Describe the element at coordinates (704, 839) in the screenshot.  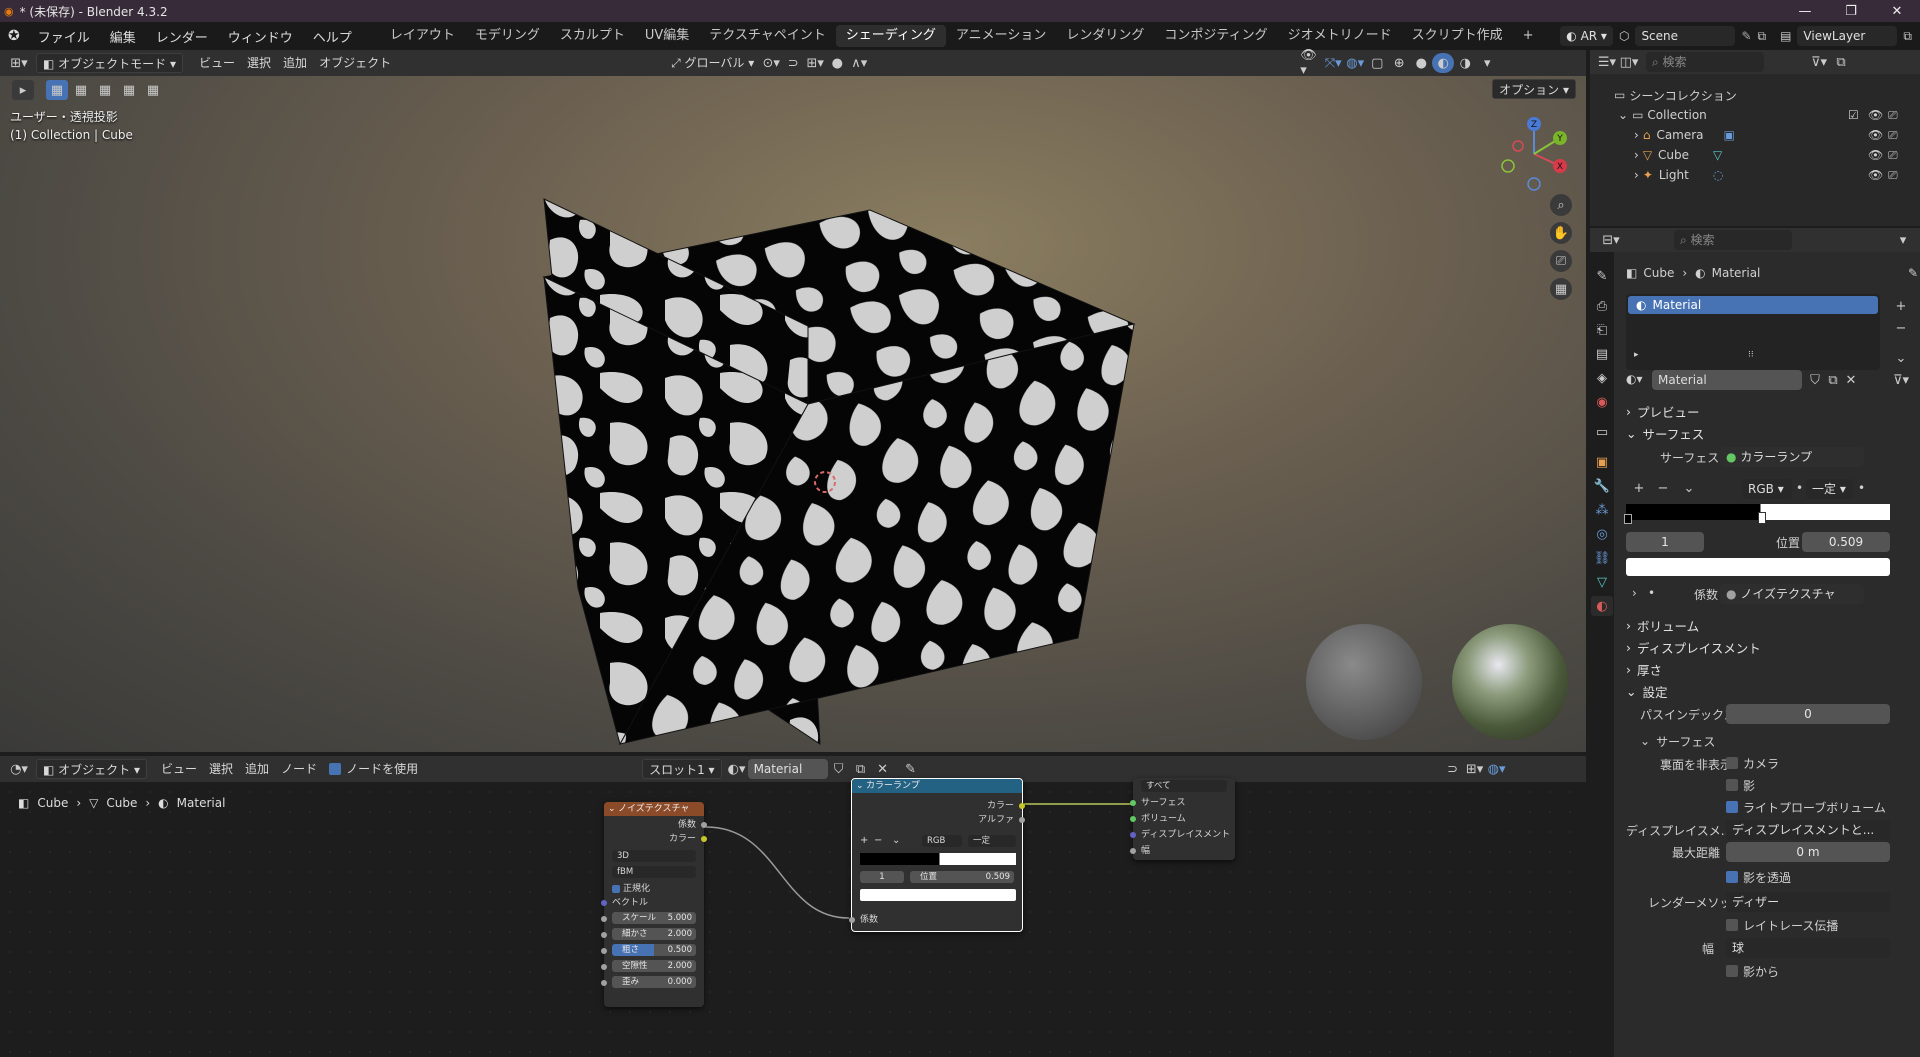
I see `noise-out-color-socket` at that location.